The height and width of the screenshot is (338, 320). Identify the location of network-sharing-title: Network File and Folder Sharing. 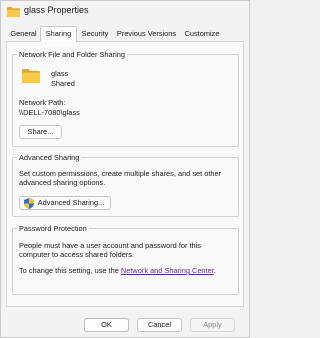
(72, 54).